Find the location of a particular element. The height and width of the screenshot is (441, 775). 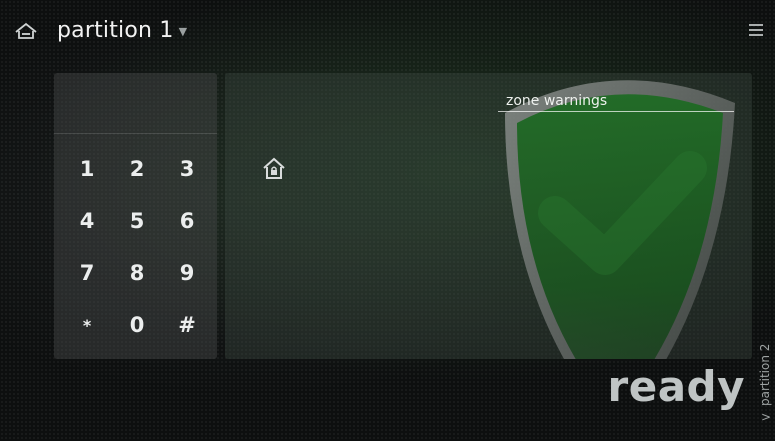

keypad-key-2: 2 is located at coordinates (137, 169).